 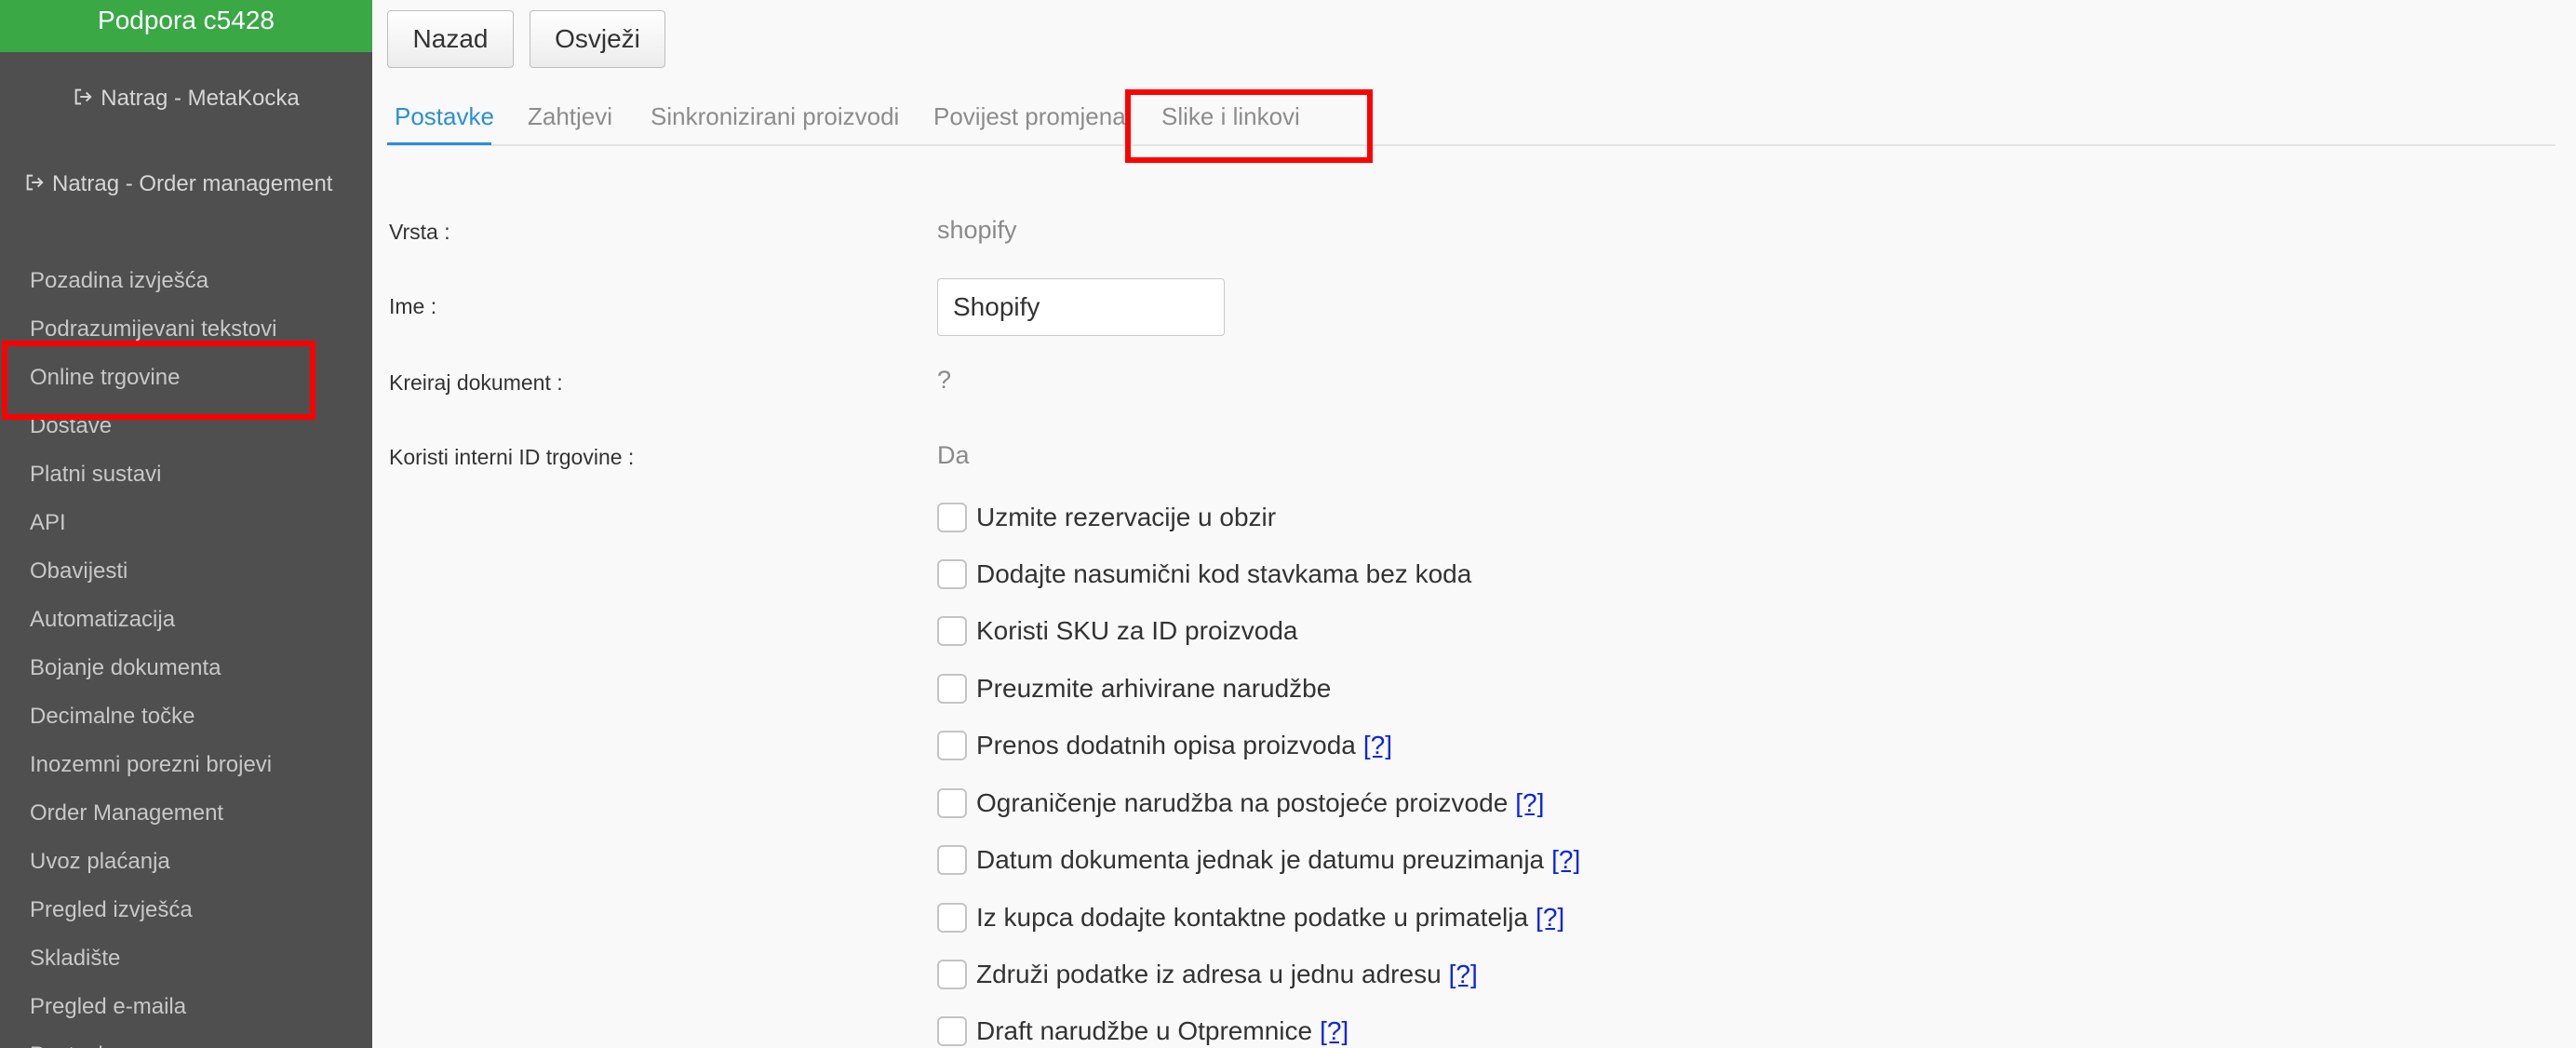 I want to click on sidebar-item-notifications: Obavijesti, so click(x=186, y=572).